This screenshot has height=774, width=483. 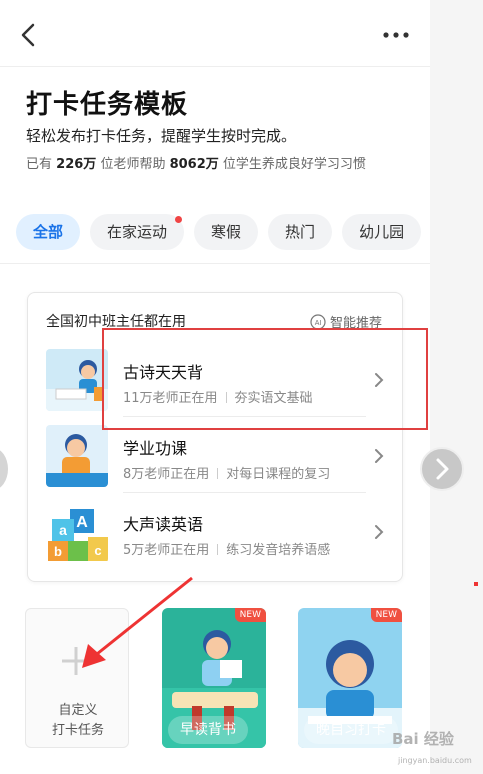 I want to click on usage-stats: 已有 226万 位老师帮助 8062万 位学生养成良好学习习惯, so click(x=196, y=162).